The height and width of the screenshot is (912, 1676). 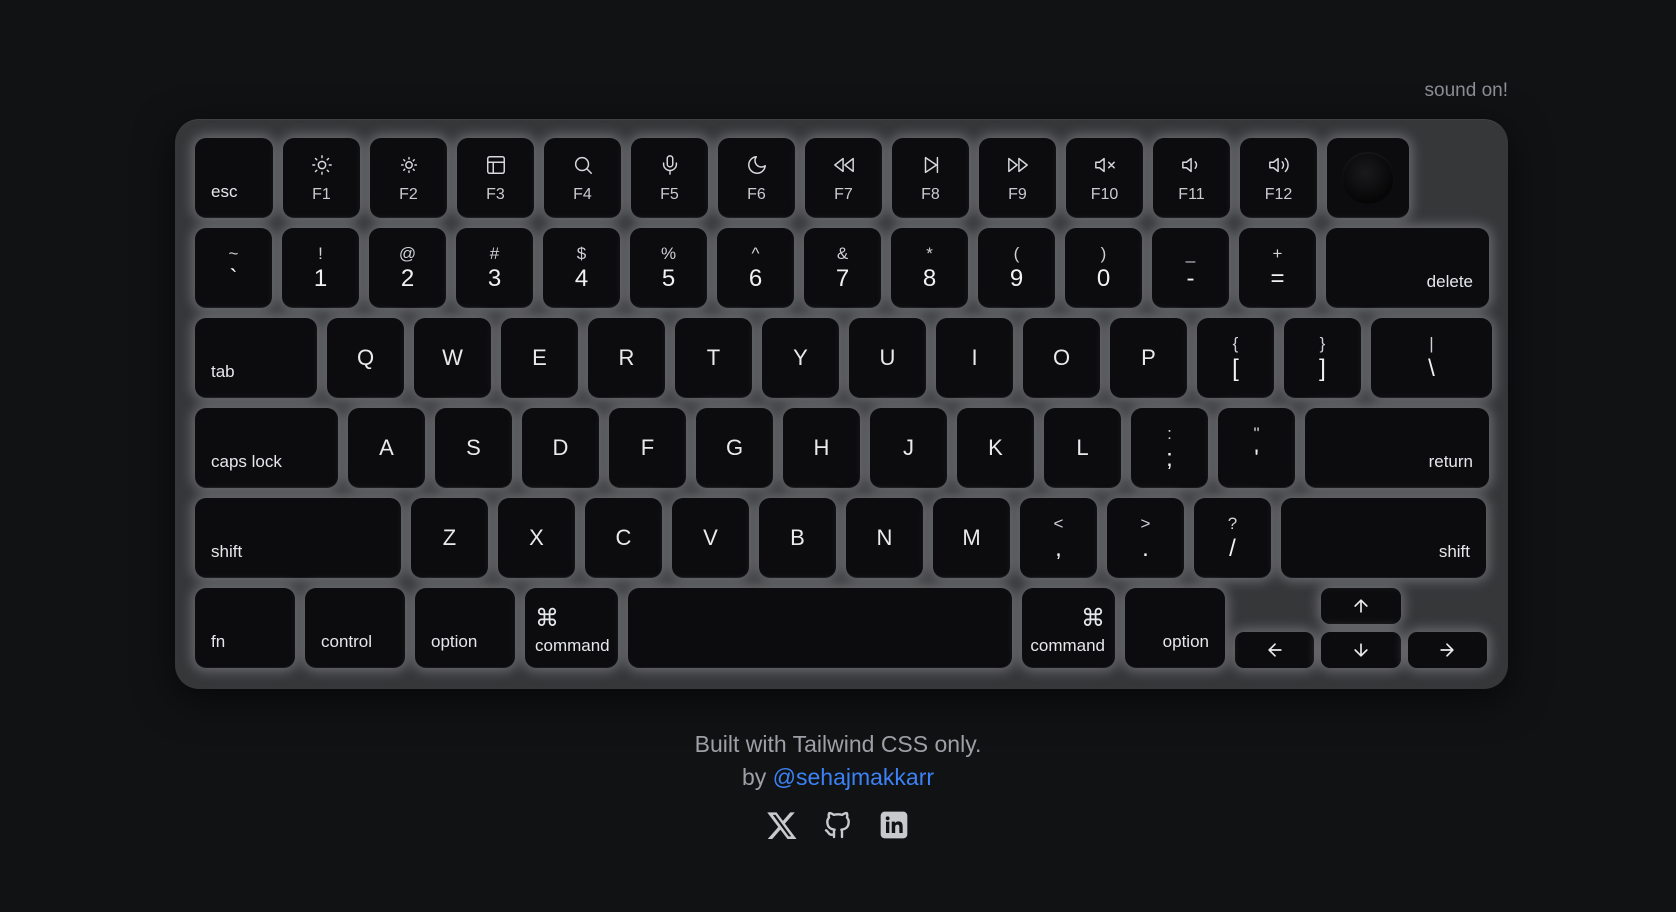 I want to click on key-f4: F4, so click(x=582, y=178).